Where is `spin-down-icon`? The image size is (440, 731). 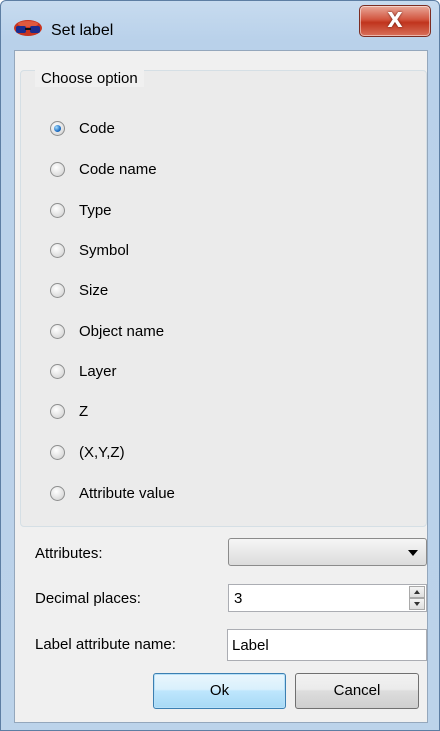
spin-down-icon is located at coordinates (417, 604).